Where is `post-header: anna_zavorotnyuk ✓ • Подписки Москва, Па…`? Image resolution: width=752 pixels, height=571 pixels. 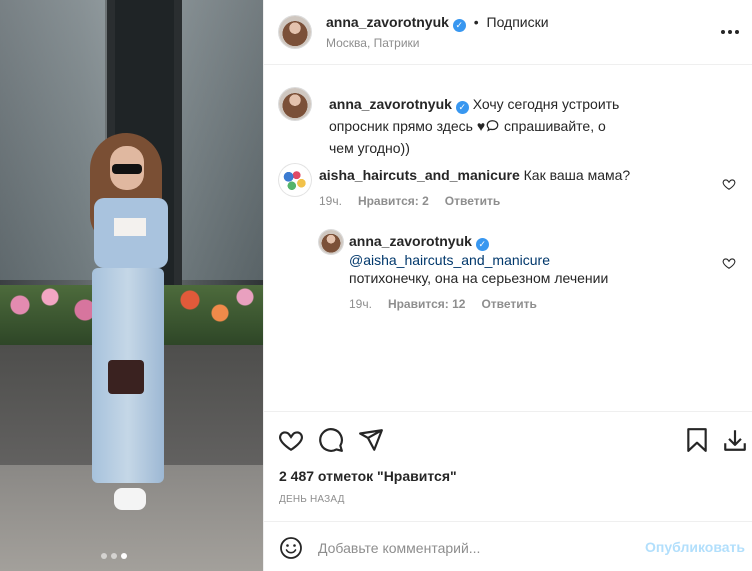 post-header: anna_zavorotnyuk ✓ • Подписки Москва, Па… is located at coordinates (508, 32).